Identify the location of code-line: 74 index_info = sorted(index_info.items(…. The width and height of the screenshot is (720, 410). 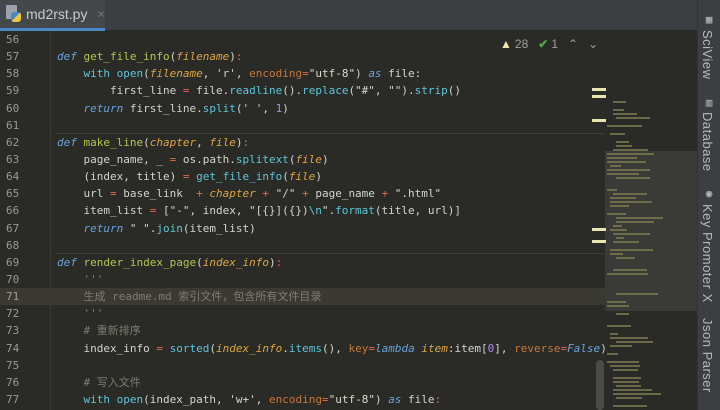
(303, 348).